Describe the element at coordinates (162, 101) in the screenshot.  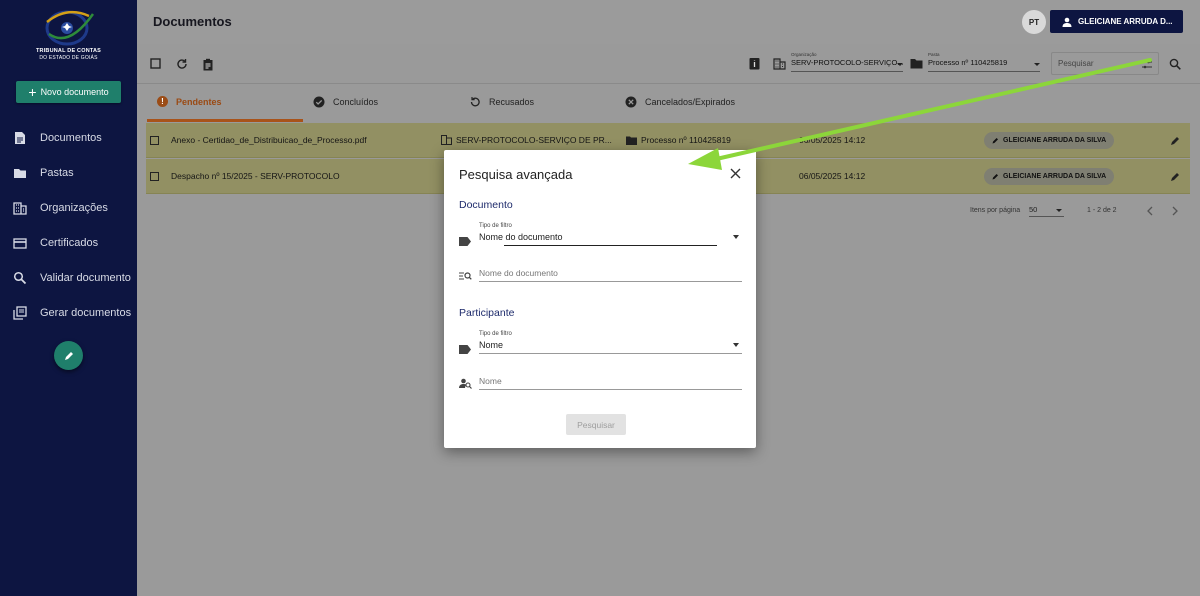
I see `alert-icon: !` at that location.